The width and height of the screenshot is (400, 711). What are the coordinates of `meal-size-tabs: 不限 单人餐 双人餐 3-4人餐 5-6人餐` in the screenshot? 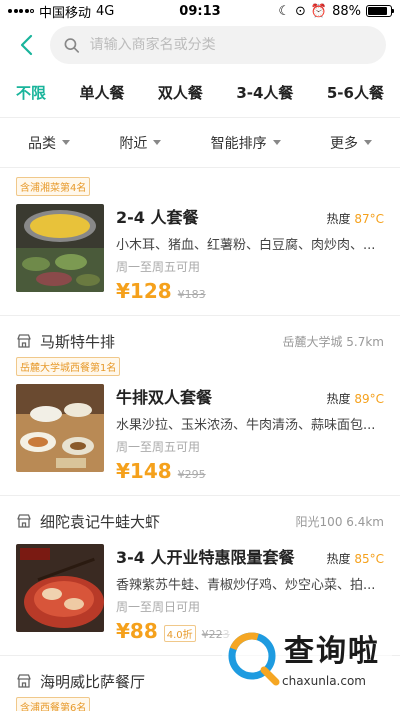 It's located at (200, 93).